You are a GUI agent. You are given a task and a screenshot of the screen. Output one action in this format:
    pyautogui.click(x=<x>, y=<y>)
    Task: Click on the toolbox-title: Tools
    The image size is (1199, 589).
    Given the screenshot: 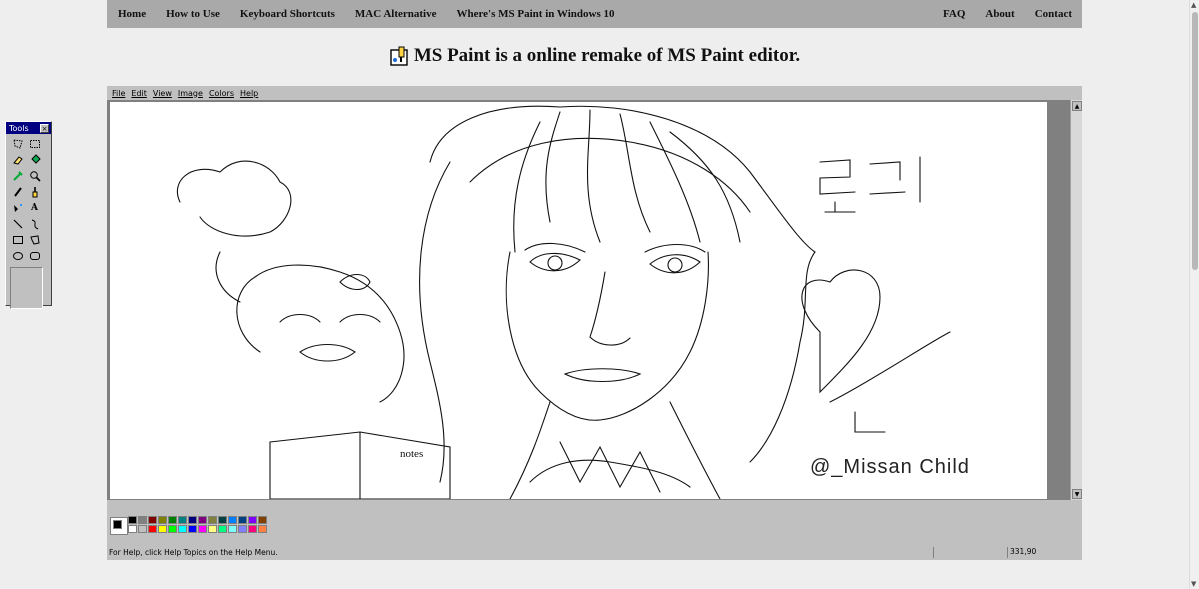 What is the action you would take?
    pyautogui.click(x=19, y=128)
    